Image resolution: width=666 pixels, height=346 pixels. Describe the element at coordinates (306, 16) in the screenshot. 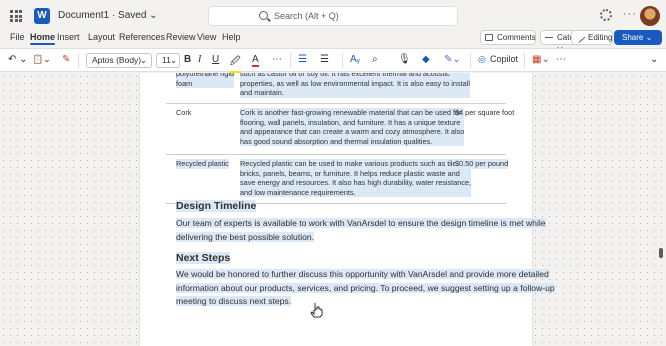

I see `search-placeholder: Search (Alt + Q)` at that location.